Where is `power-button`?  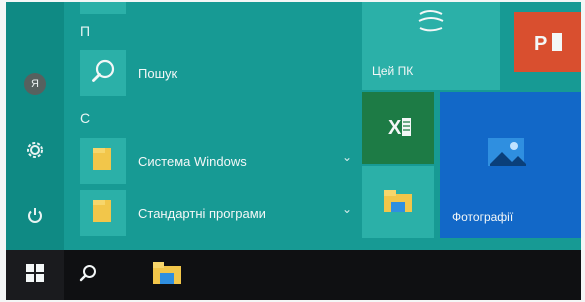 power-button is located at coordinates (35, 218).